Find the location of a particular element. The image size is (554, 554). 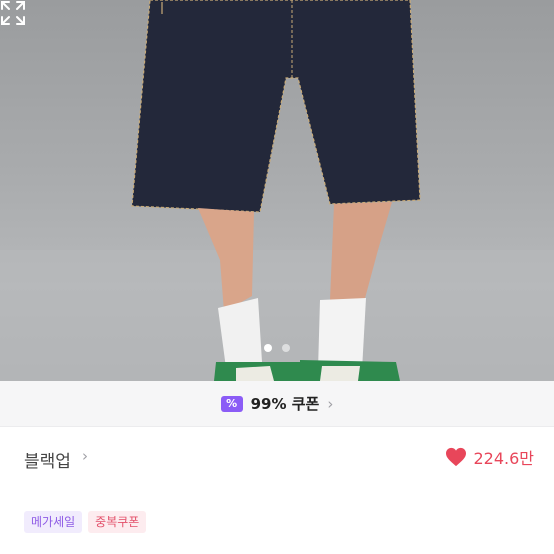

coupon-text: 99% 쿠폰 is located at coordinates (285, 404).